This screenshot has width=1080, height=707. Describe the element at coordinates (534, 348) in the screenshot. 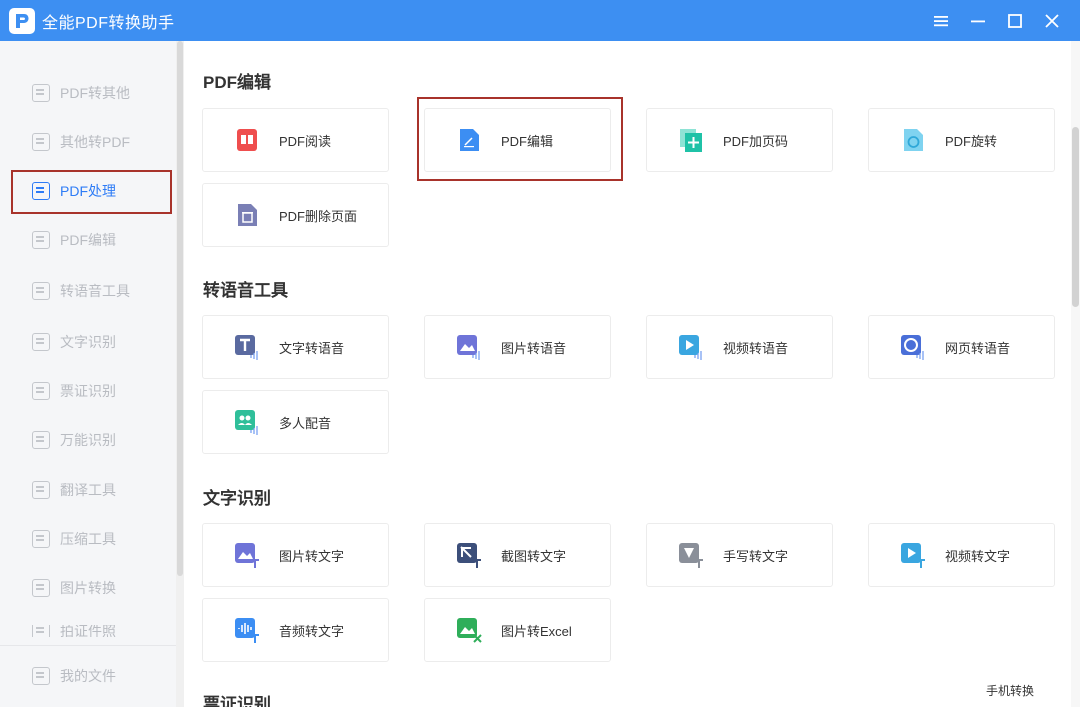

I see `card-label: 图片转语音` at that location.